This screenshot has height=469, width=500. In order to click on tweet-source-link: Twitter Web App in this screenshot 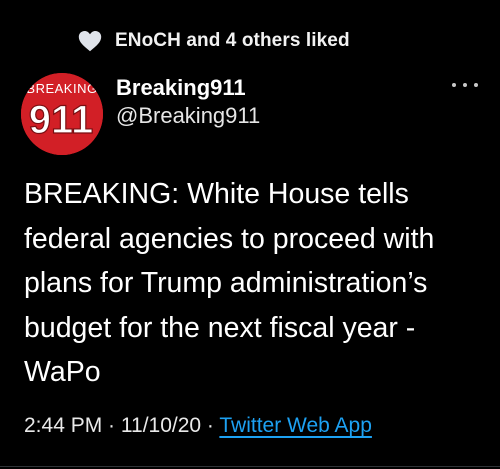, I will do `click(295, 425)`.